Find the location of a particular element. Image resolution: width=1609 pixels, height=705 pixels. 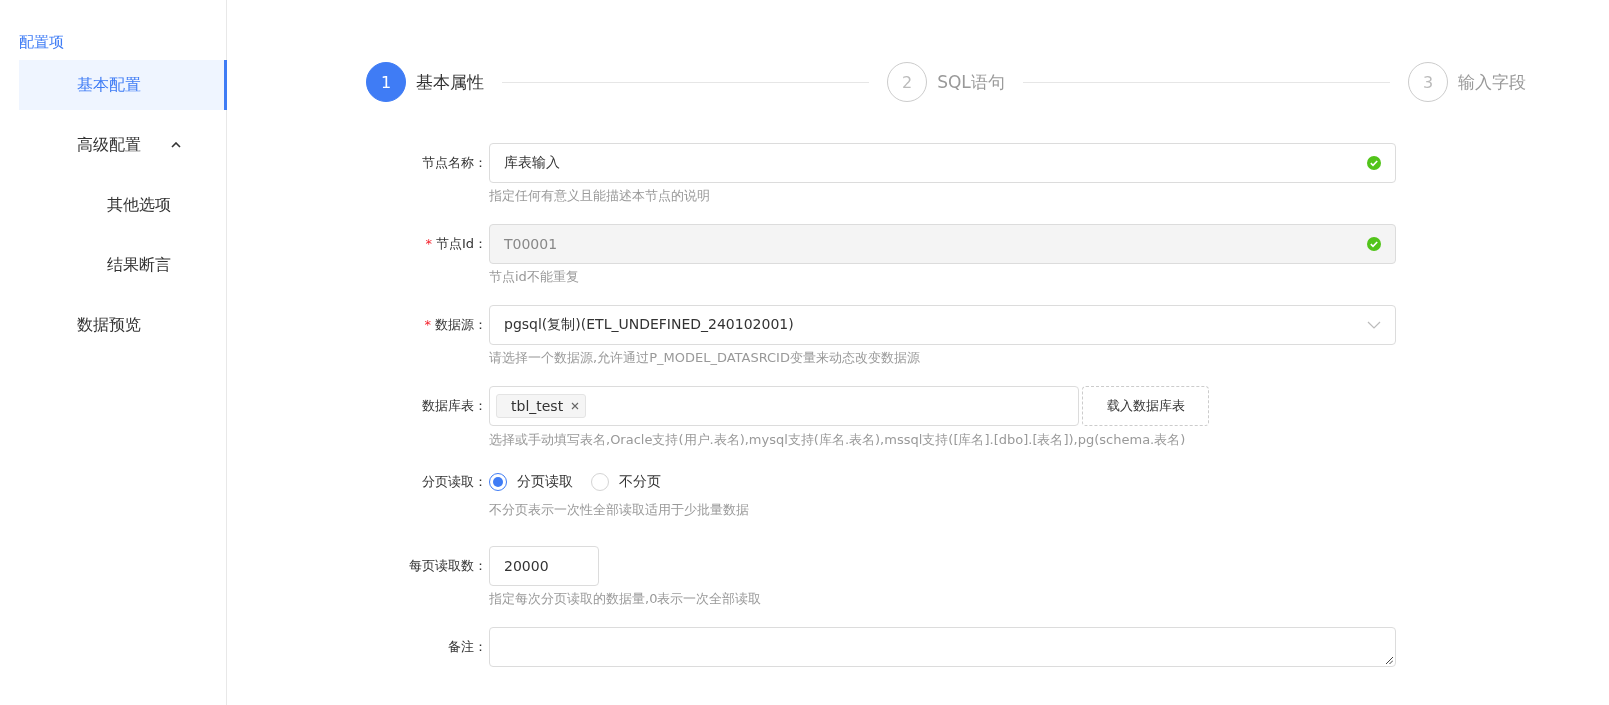

textarea-field is located at coordinates (942, 647).